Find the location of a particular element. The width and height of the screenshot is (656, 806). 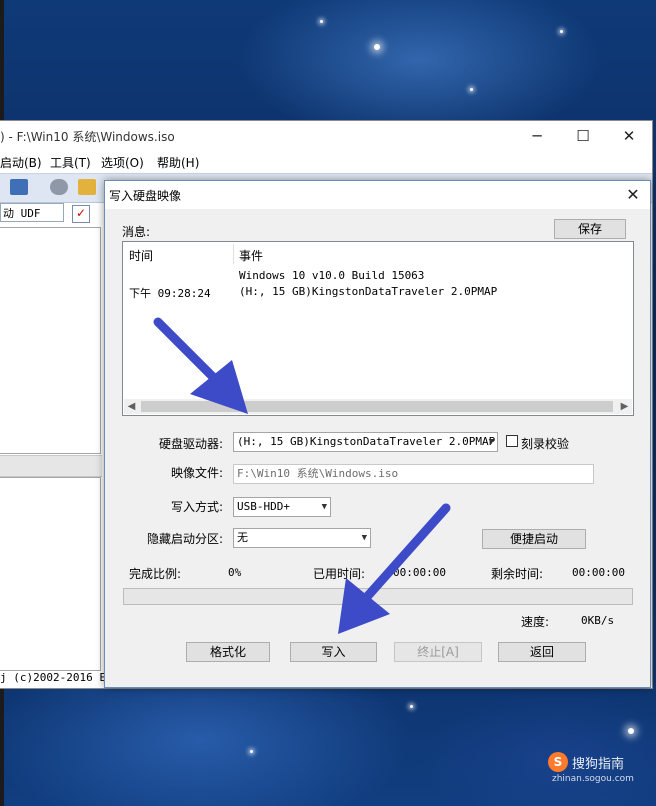

drive-select-value: (H:, 15 GB)KingstonDataTraveler 2.0PMAP is located at coordinates (366, 441).